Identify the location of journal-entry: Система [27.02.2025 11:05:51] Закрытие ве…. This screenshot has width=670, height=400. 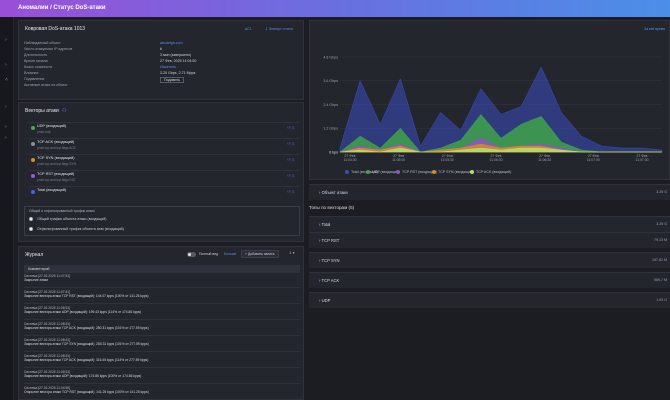
(162, 376).